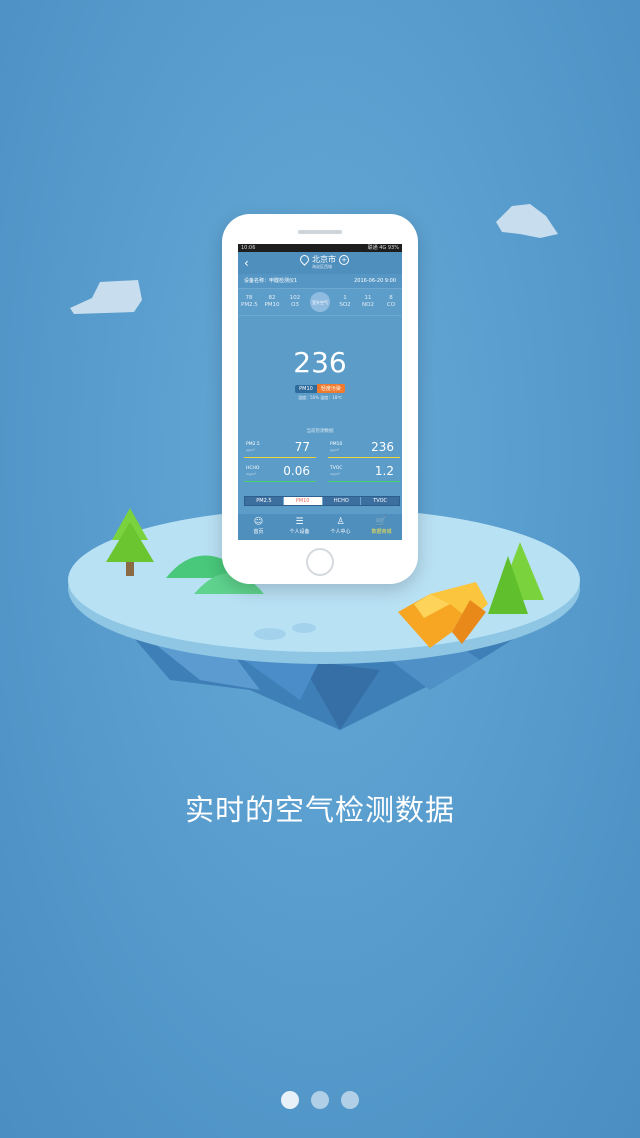 The width and height of the screenshot is (640, 1138). I want to click on list-icon: ☰, so click(299, 522).